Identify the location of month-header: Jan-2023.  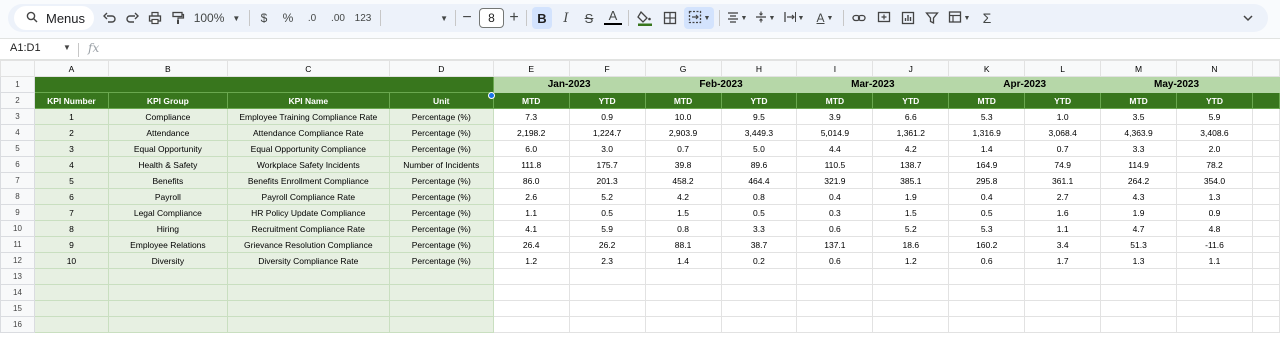
(569, 84).